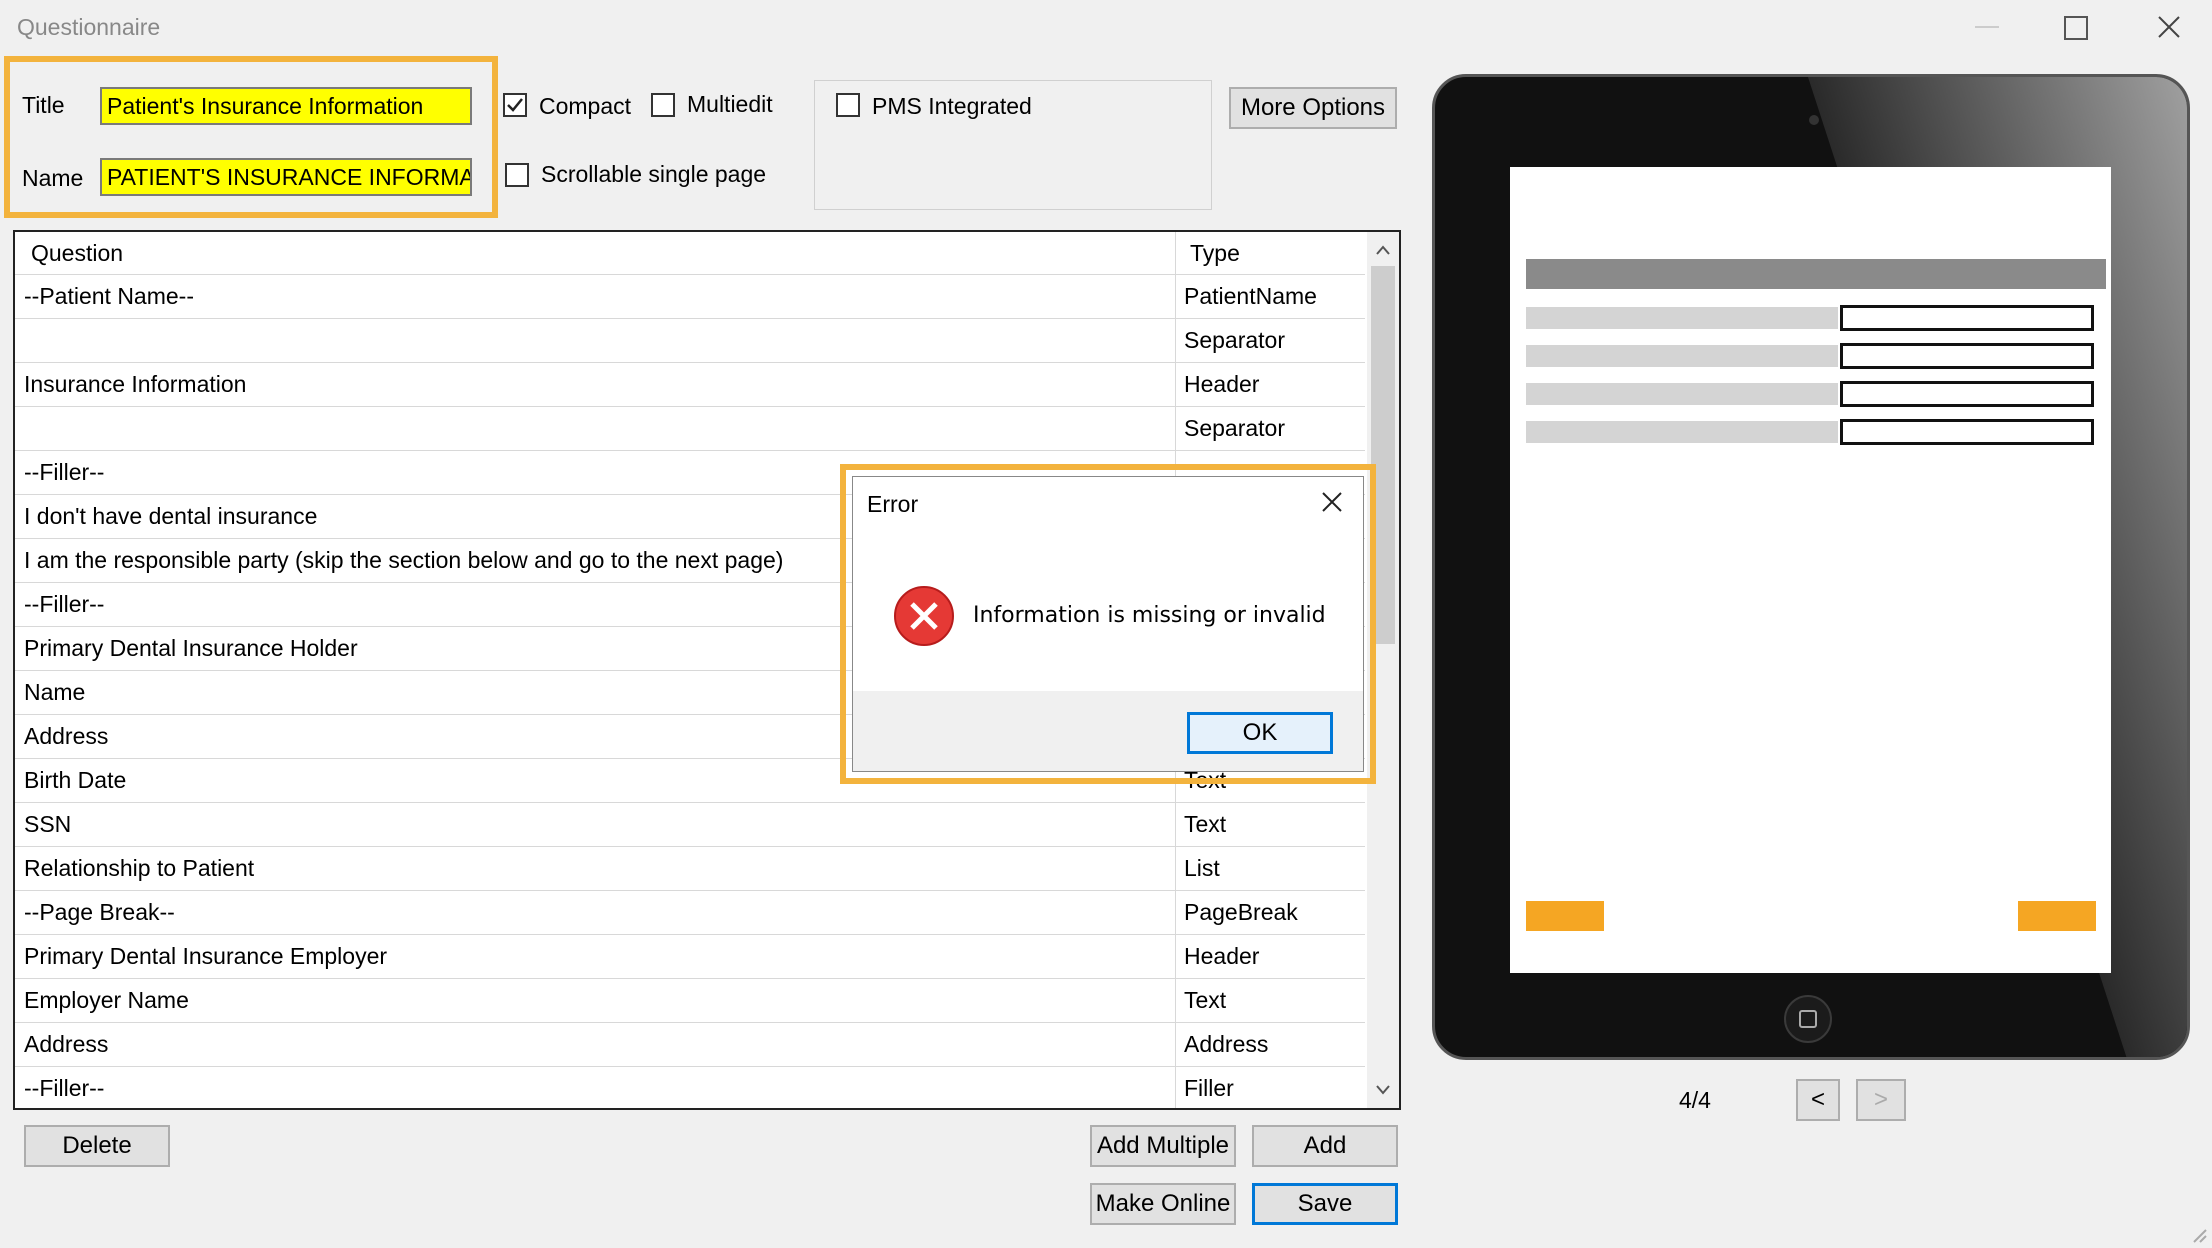  I want to click on table-row: SSN Text, so click(690, 824).